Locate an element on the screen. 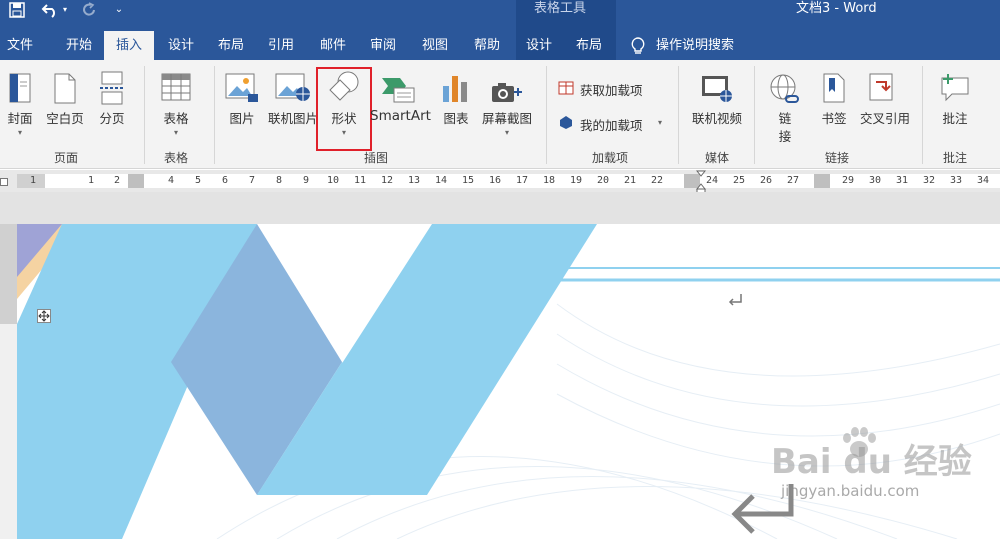 The image size is (1000, 539). document-title: 文档3 - Word is located at coordinates (836, 8).